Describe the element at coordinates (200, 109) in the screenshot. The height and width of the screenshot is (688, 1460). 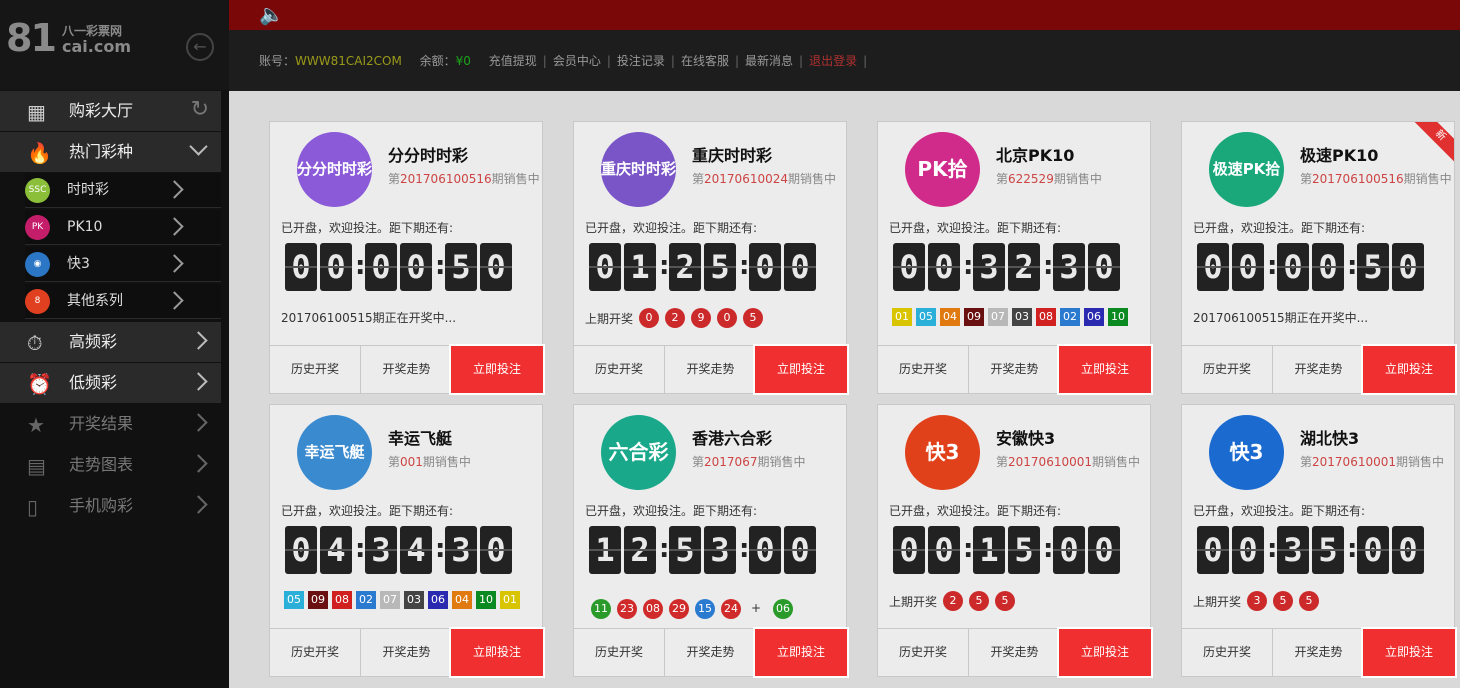
I see `refresh-icon: ↻` at that location.